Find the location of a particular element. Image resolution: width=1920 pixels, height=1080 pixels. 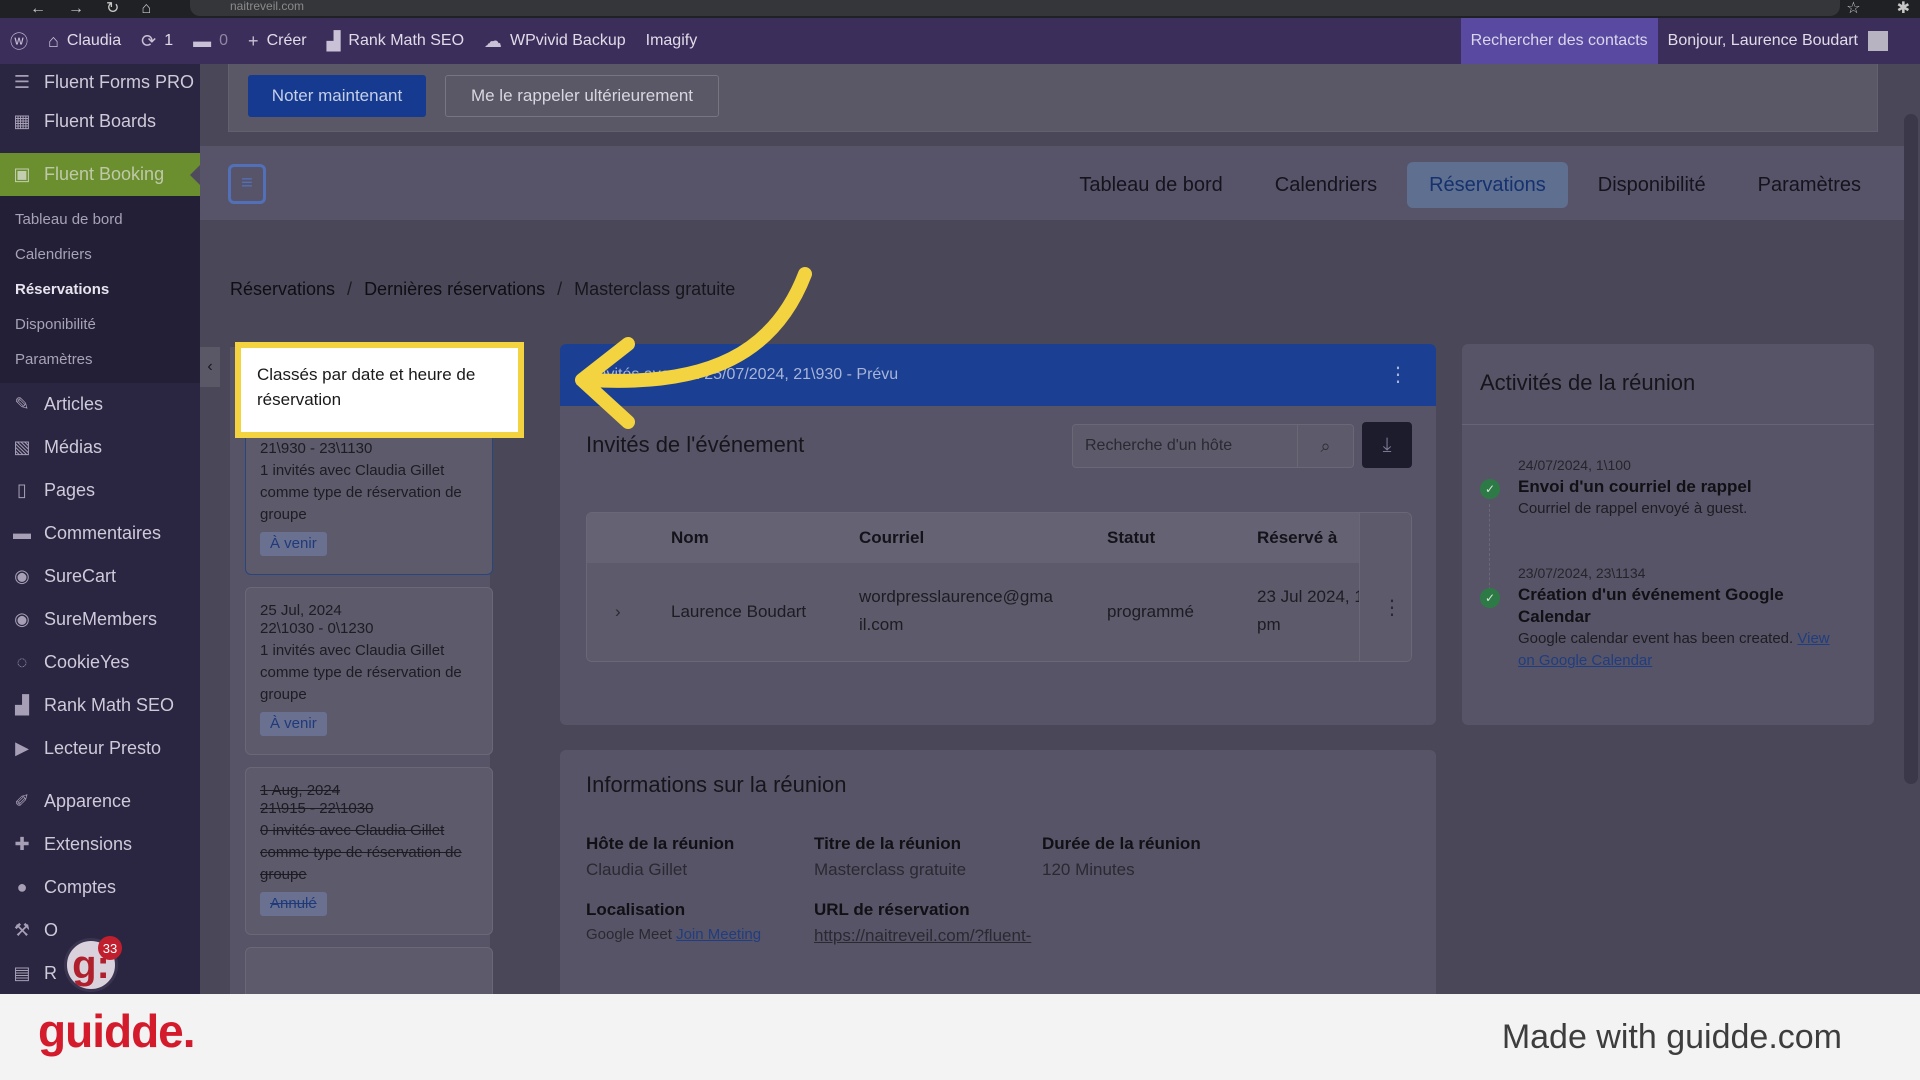

reload-icon: ↻ is located at coordinates (112, 9).